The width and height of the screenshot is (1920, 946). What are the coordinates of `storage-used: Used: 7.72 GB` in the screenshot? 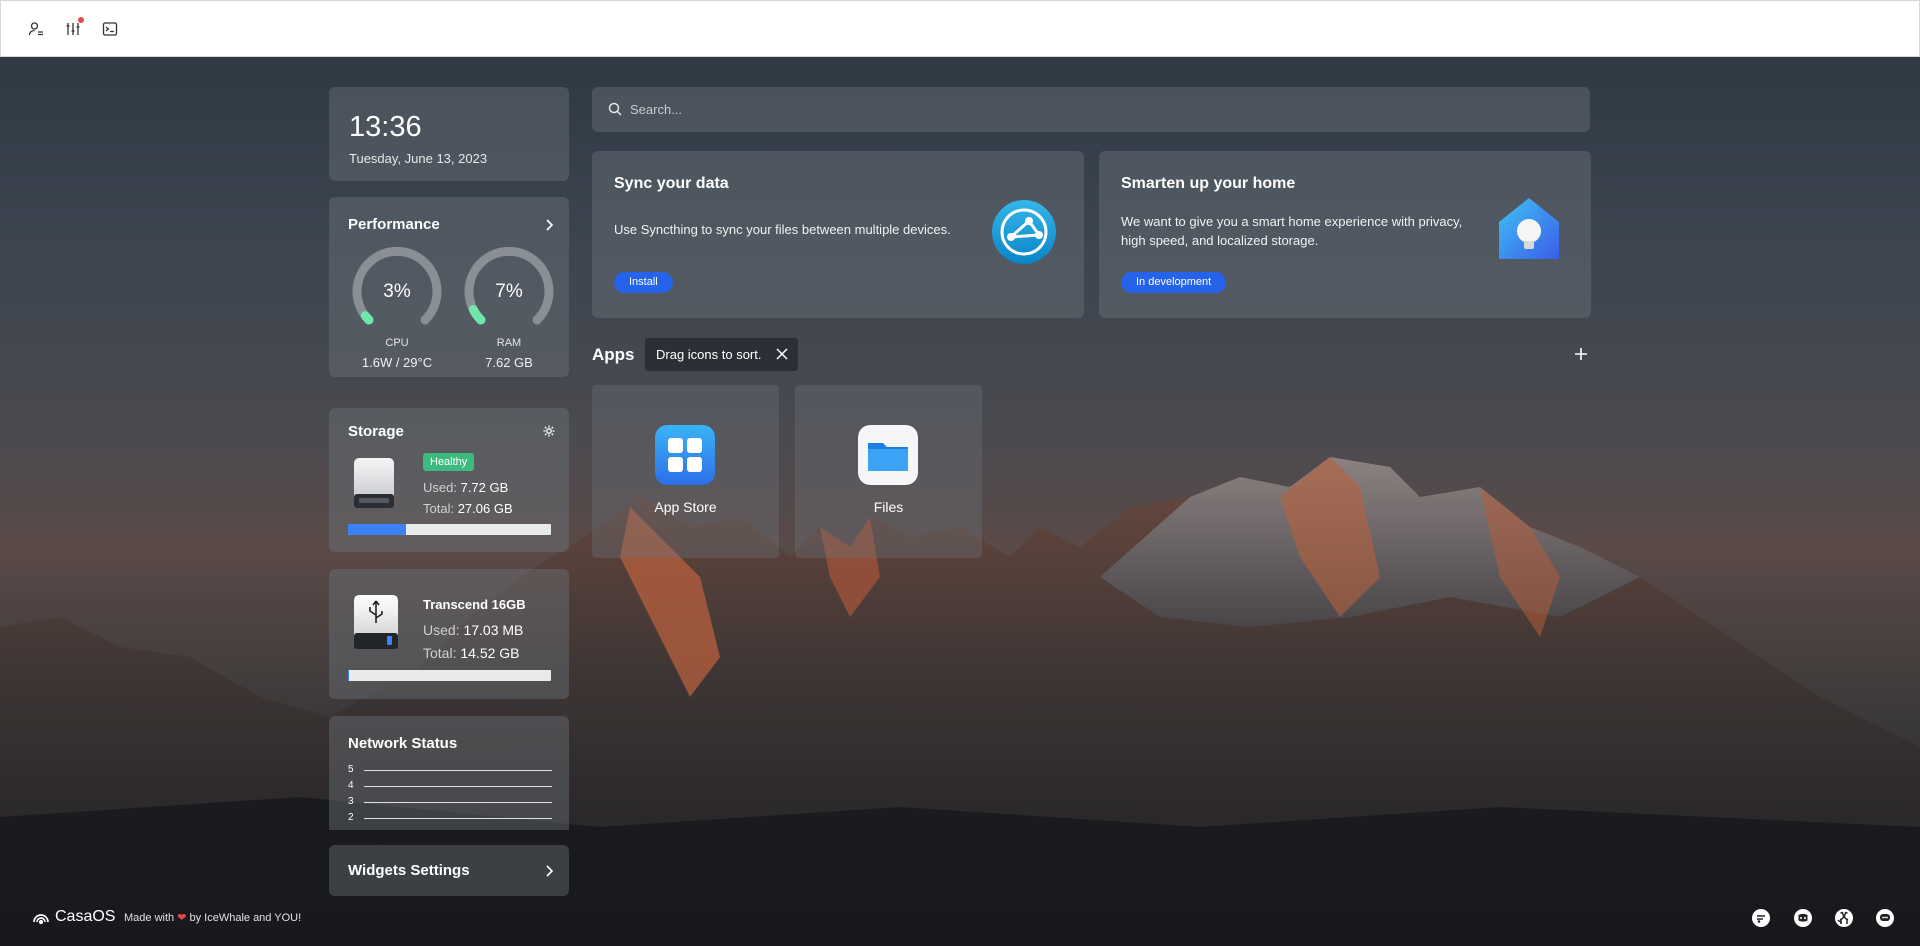 It's located at (466, 487).